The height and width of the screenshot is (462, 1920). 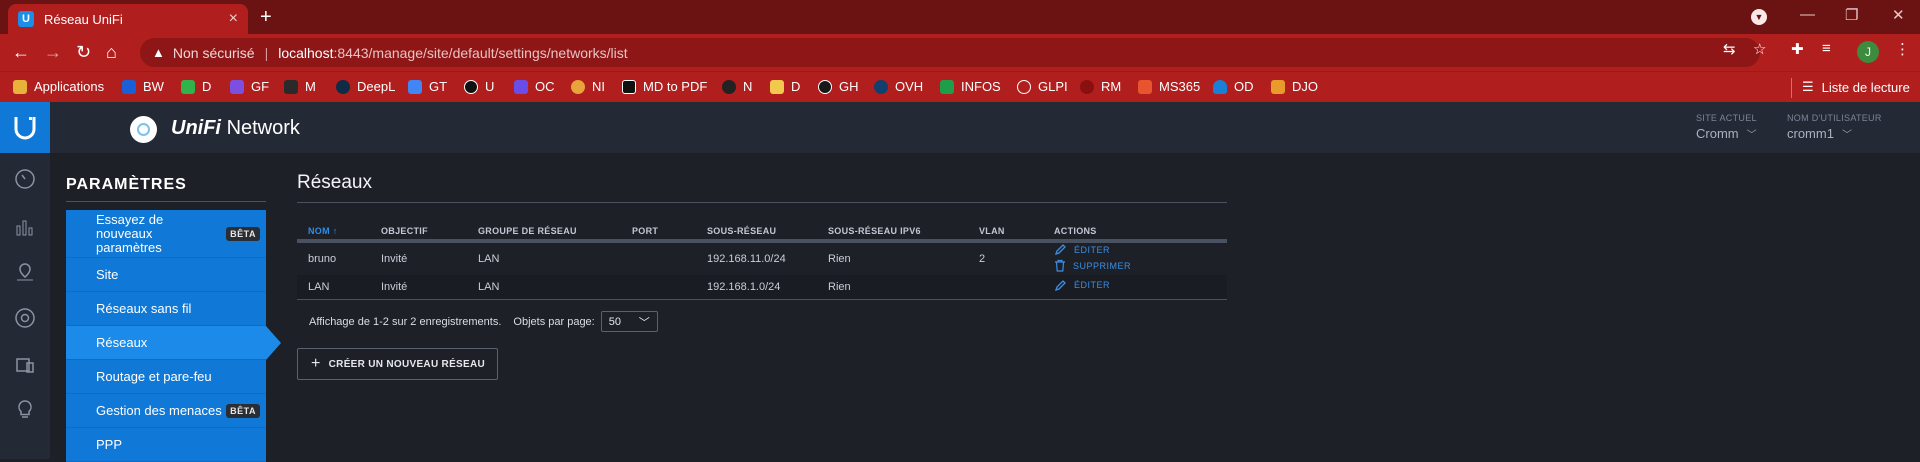 I want to click on chevron-down-icon: ﹀, so click(x=1846, y=135).